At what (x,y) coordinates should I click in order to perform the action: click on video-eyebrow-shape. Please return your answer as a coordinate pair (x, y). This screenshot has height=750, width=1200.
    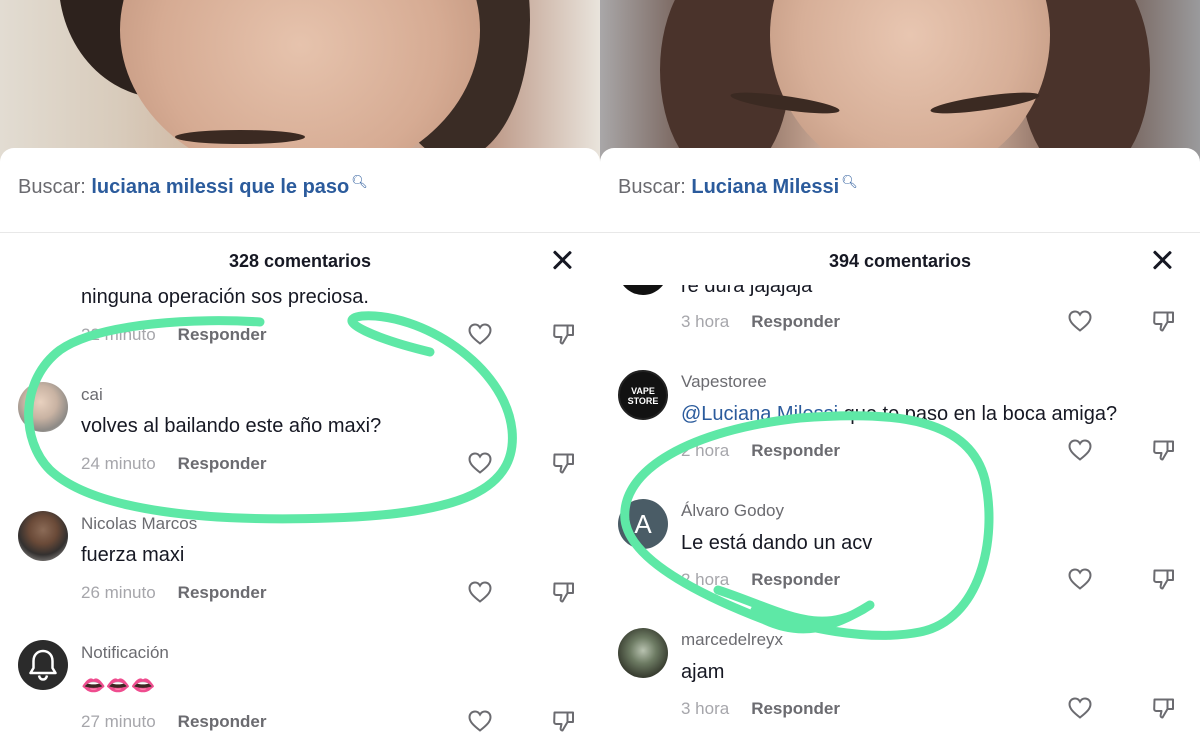
    Looking at the image, I should click on (240, 137).